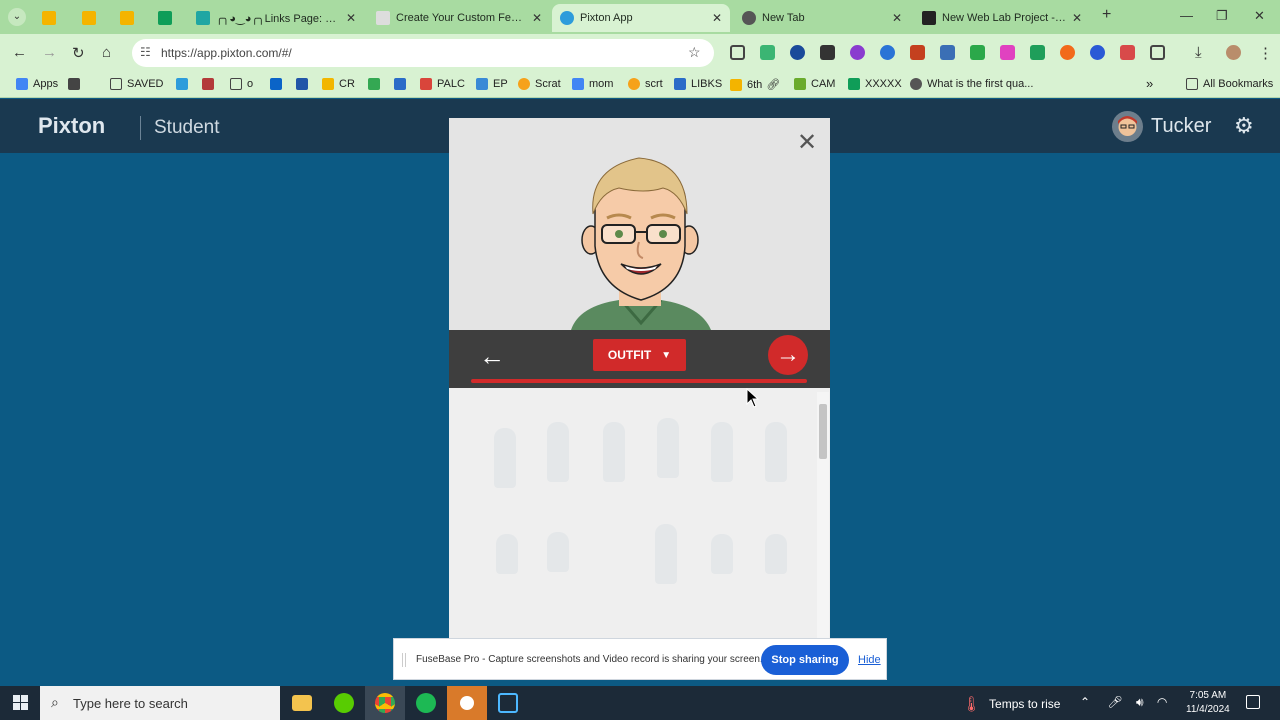  What do you see at coordinates (1181, 126) in the screenshot?
I see `username: Tucker` at bounding box center [1181, 126].